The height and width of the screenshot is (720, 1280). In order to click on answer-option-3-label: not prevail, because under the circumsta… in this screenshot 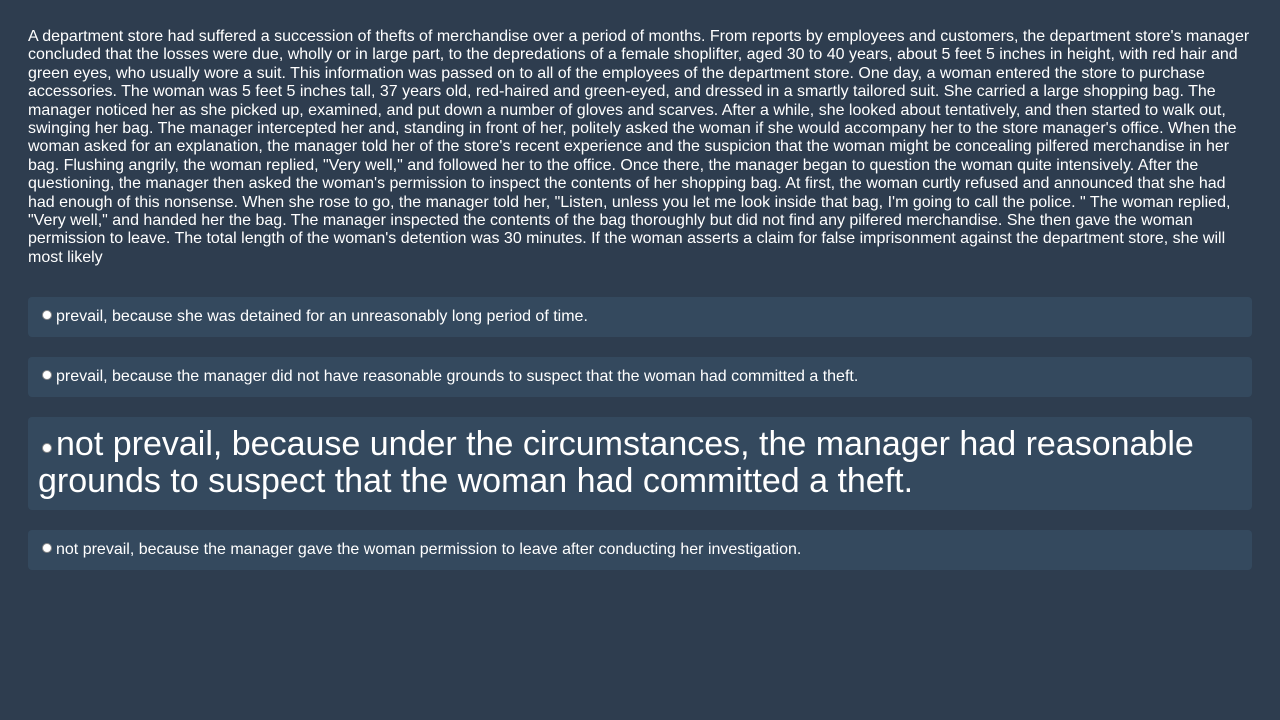, I will do `click(616, 463)`.